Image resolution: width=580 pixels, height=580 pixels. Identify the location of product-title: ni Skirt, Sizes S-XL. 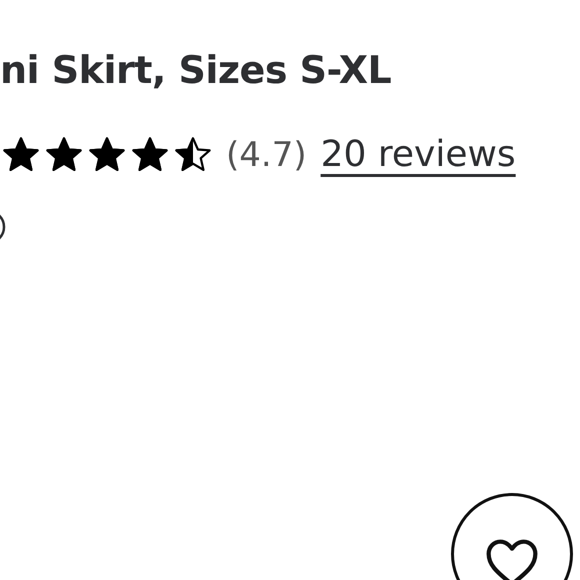
(196, 70).